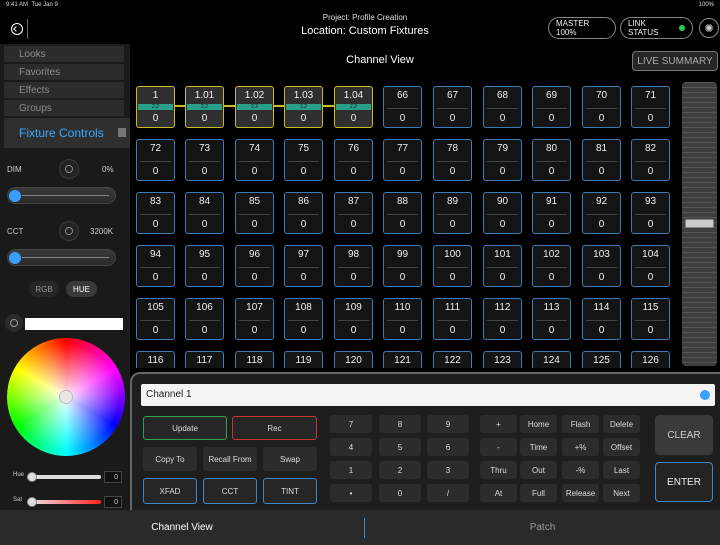 This screenshot has width=720, height=545. What do you see at coordinates (621, 424) in the screenshot?
I see `operator-key: Delete` at bounding box center [621, 424].